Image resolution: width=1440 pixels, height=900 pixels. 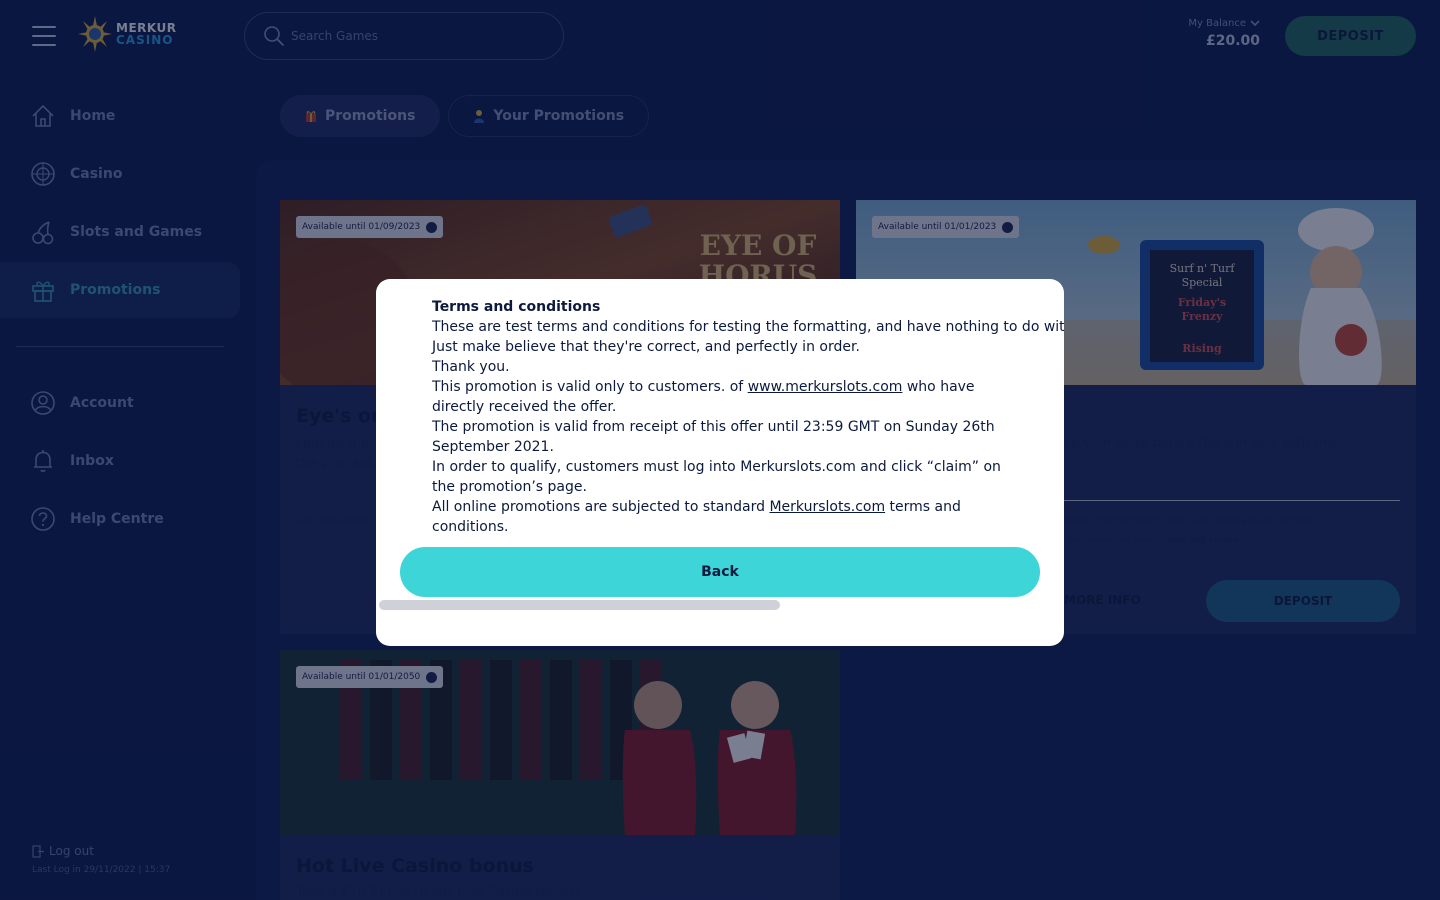 I want to click on sidebar-item-label: Promotions, so click(x=115, y=290).